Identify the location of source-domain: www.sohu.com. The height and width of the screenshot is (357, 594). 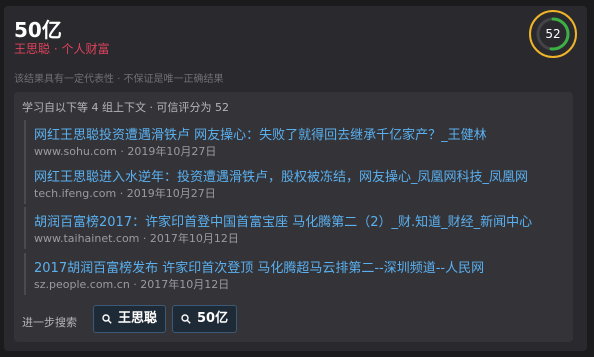
(75, 151).